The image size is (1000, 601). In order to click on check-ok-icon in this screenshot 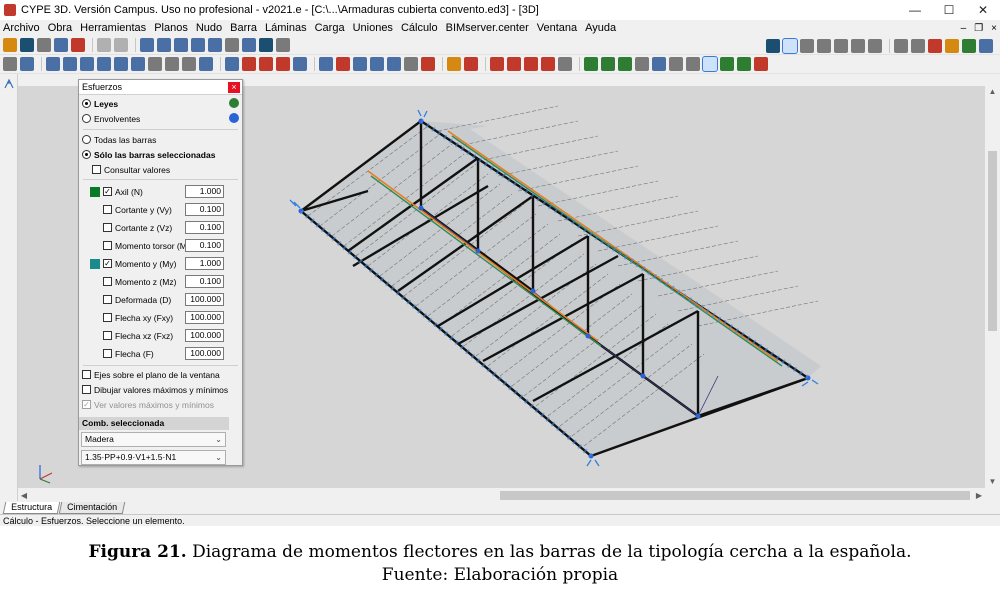, I will do `click(727, 64)`.